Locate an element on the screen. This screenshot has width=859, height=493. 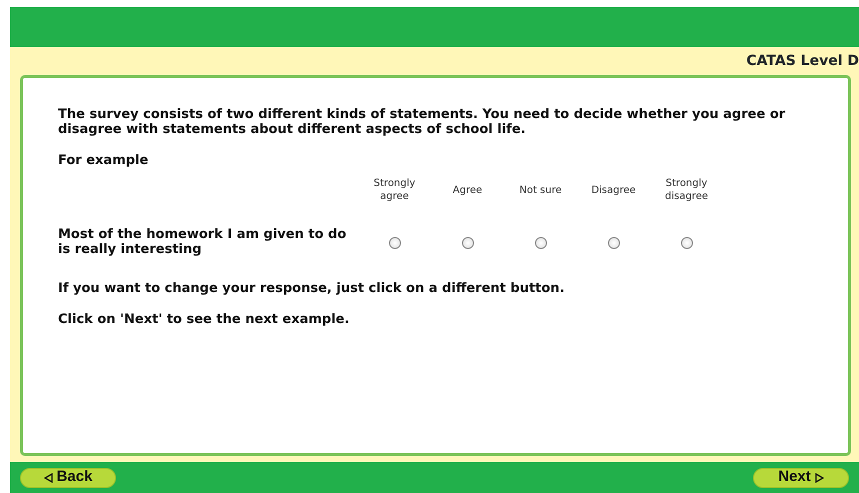
back-button: Back is located at coordinates (68, 478).